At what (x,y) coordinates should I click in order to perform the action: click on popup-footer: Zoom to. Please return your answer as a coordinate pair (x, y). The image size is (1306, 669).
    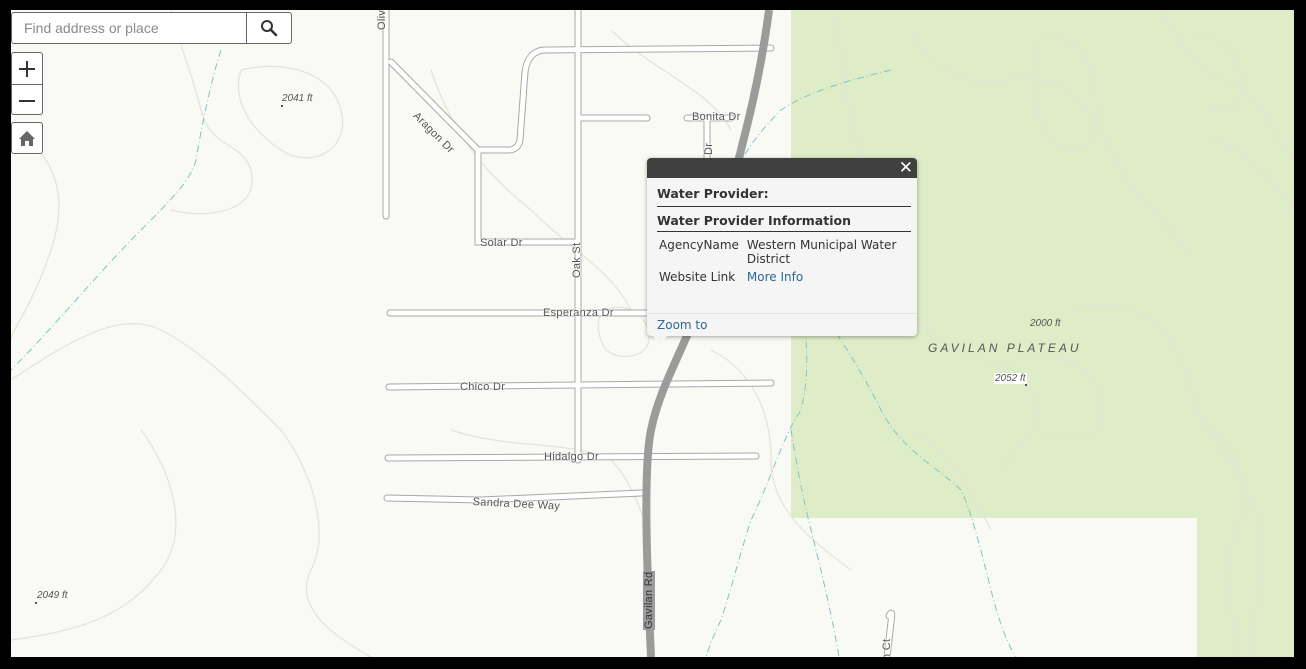
    Looking at the image, I should click on (782, 324).